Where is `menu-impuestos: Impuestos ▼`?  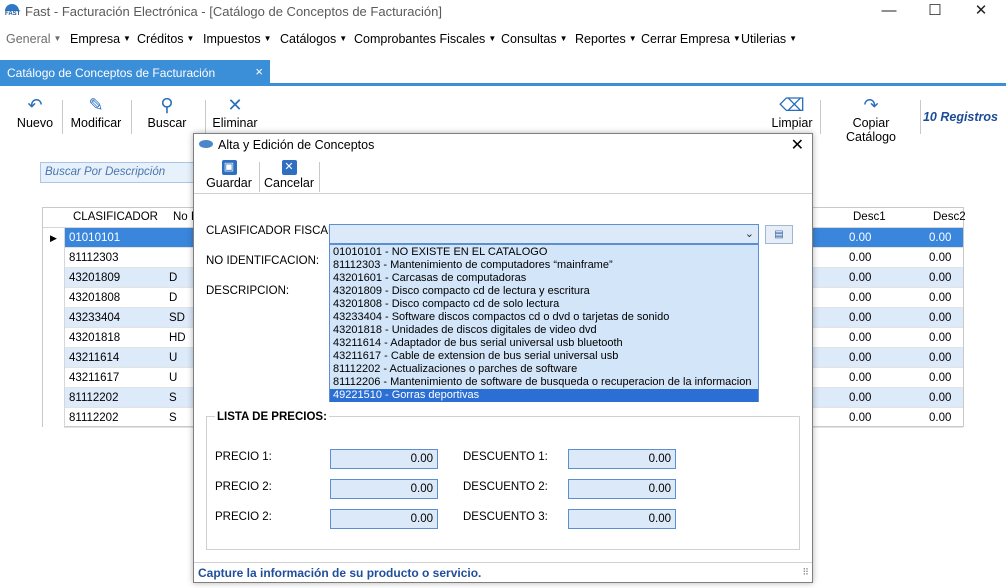
menu-impuestos: Impuestos ▼ is located at coordinates (237, 39).